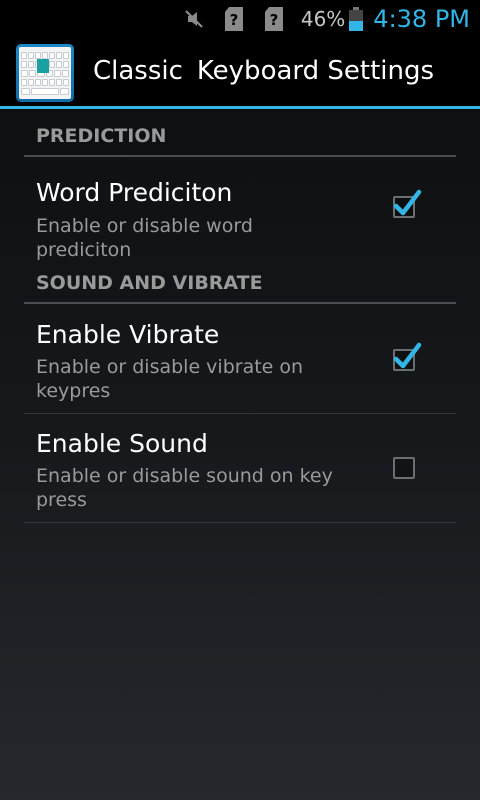 The height and width of the screenshot is (800, 480). What do you see at coordinates (170, 379) in the screenshot?
I see `pref-summary: Enable or disable vibrate on keypres` at bounding box center [170, 379].